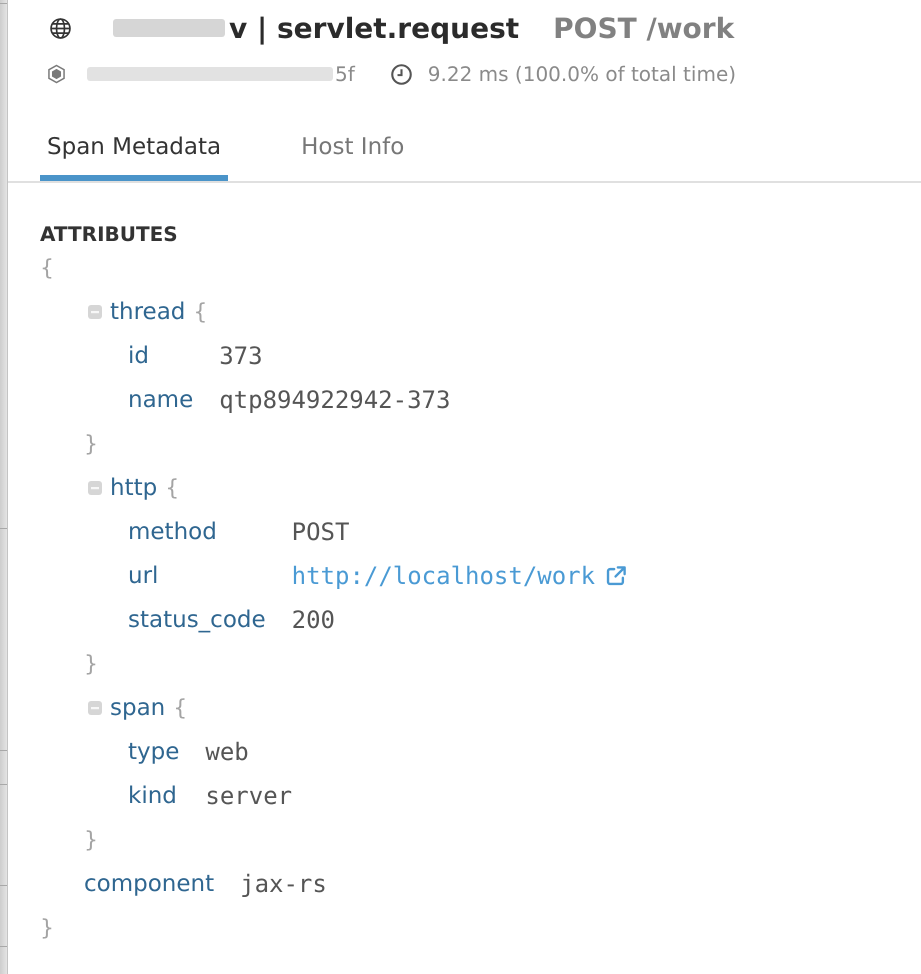  What do you see at coordinates (227, 752) in the screenshot?
I see `attribute-value: web` at bounding box center [227, 752].